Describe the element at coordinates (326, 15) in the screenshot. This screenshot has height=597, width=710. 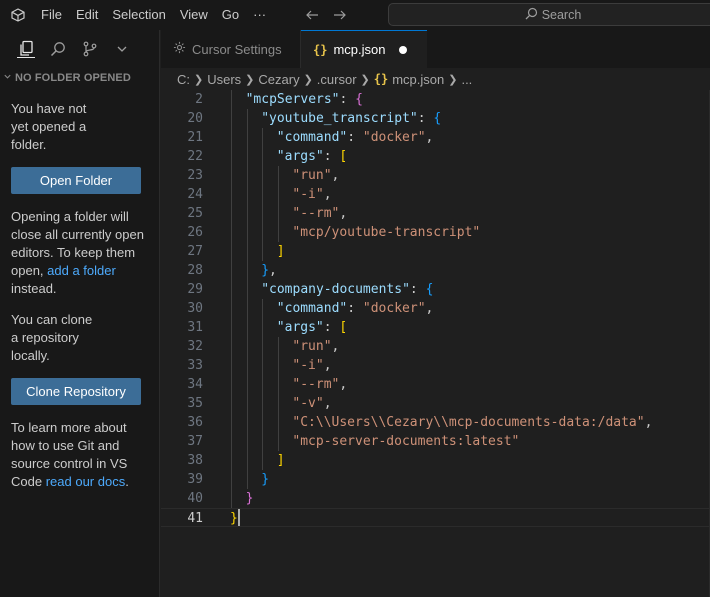
I see `navigation-arrows` at that location.